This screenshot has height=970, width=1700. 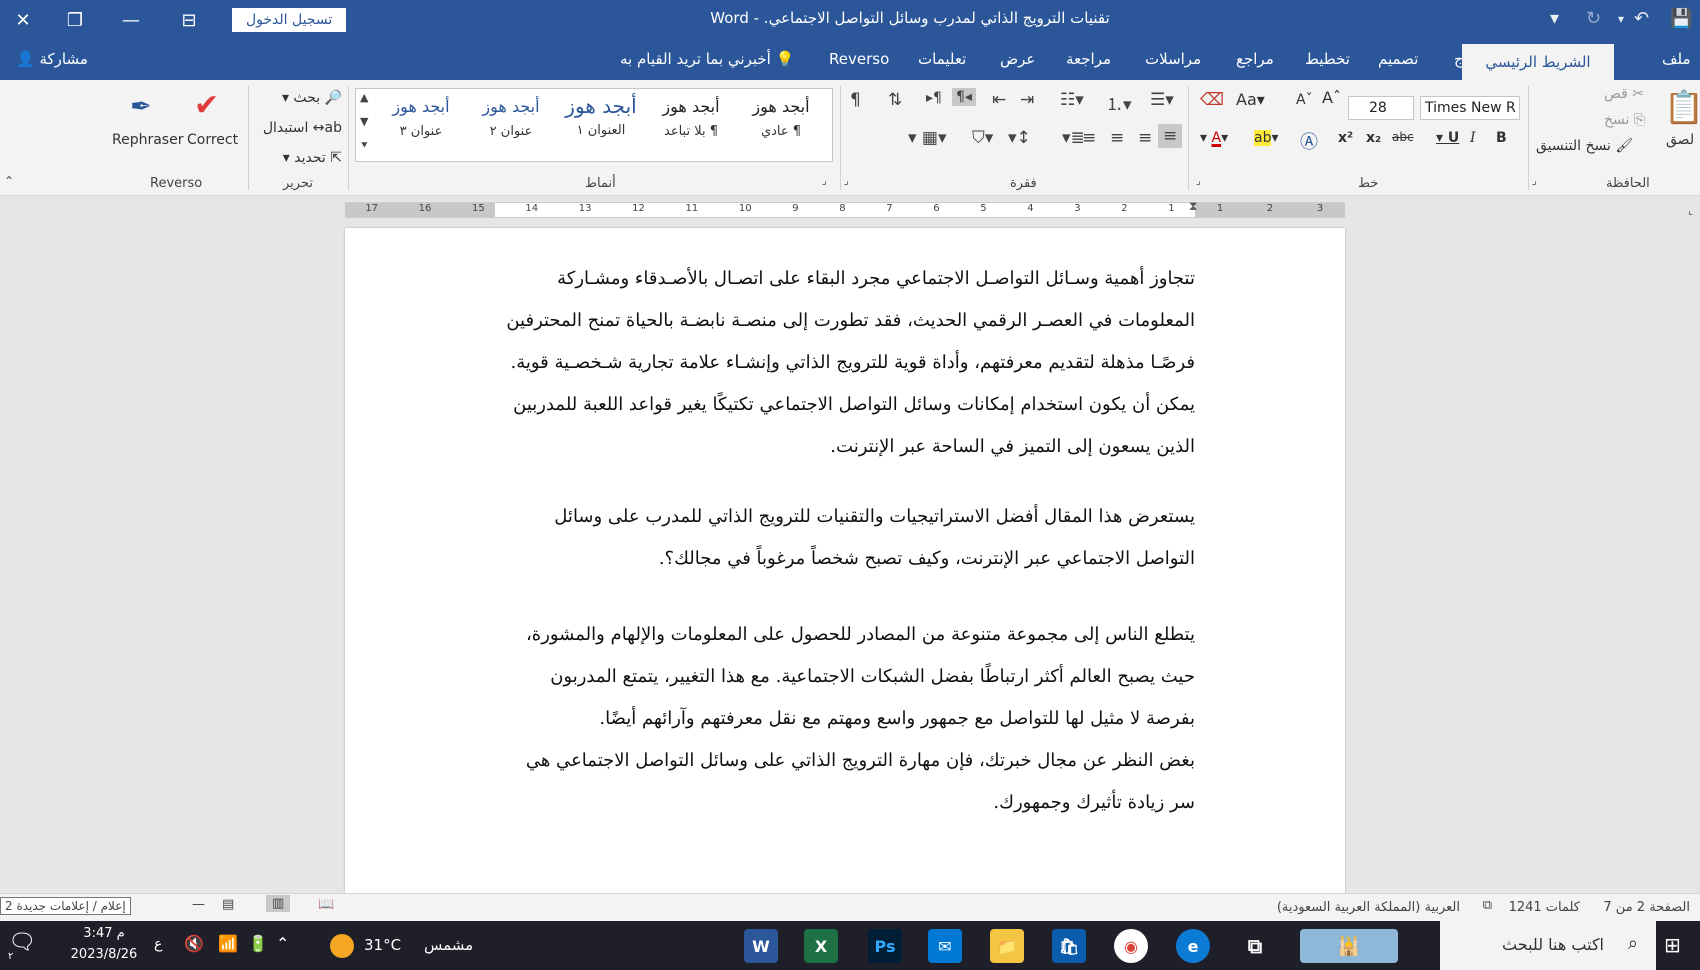 What do you see at coordinates (302, 128) in the screenshot?
I see `replace-button: ab↔ استبدال` at bounding box center [302, 128].